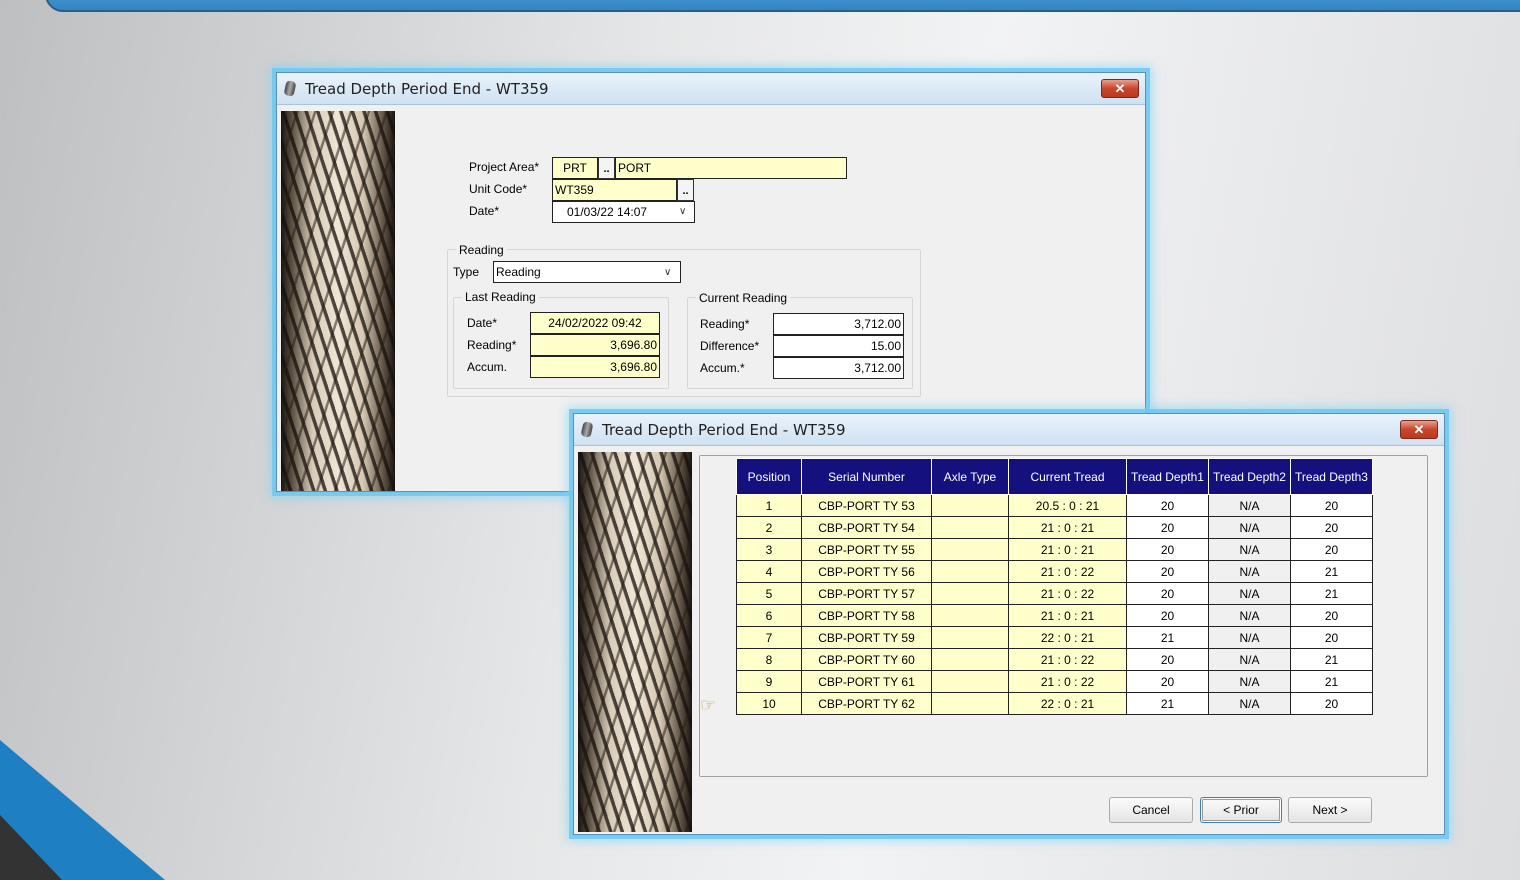  Describe the element at coordinates (769, 681) in the screenshot. I see `cell-position: 9` at that location.